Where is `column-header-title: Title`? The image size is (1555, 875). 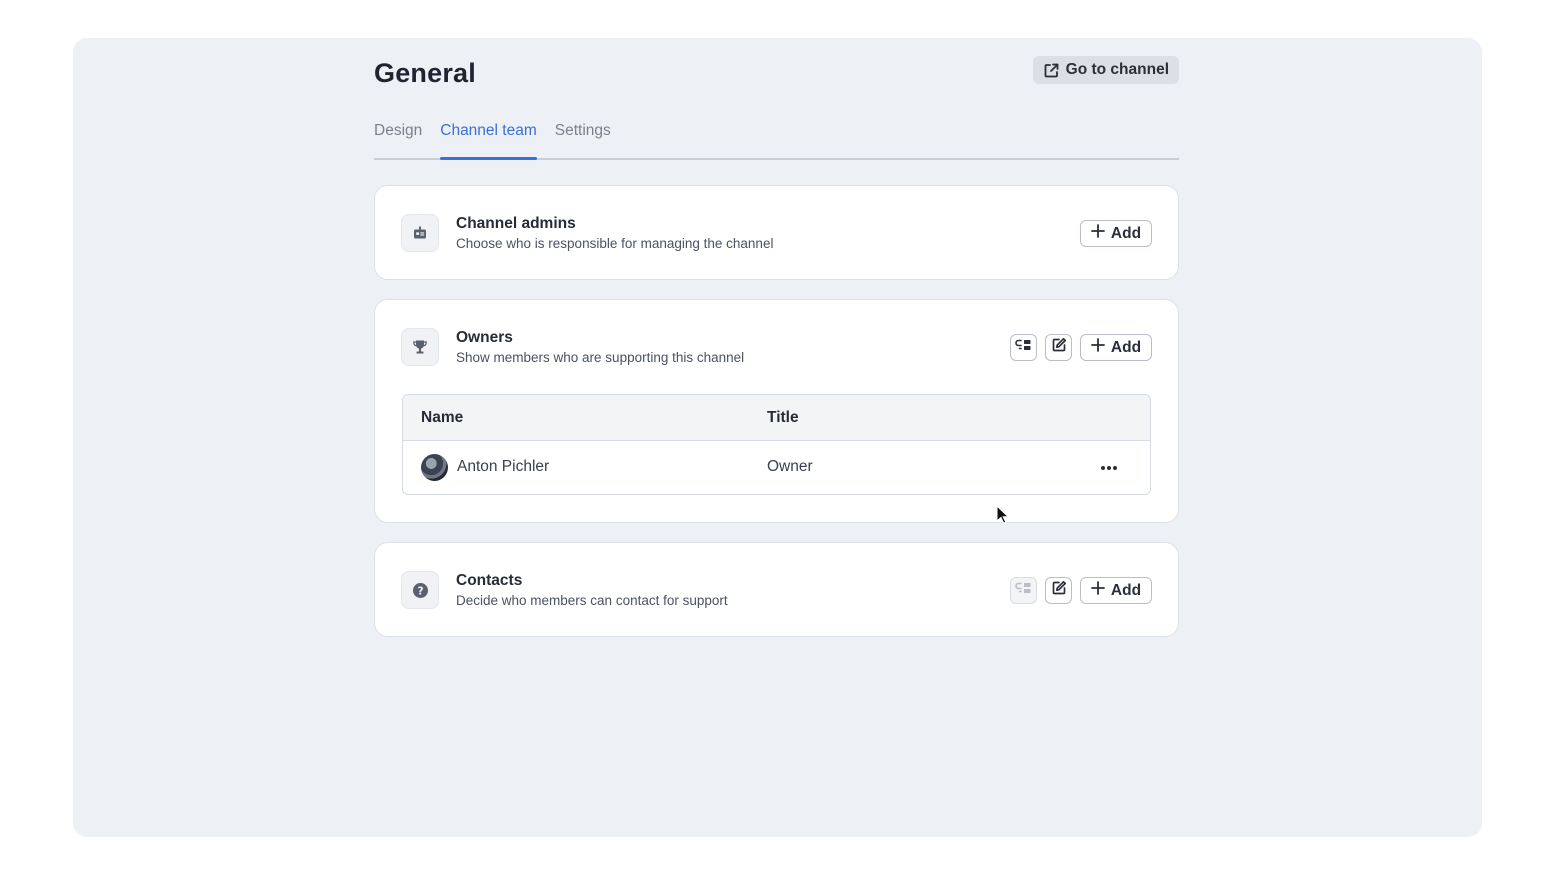
column-header-title: Title is located at coordinates (783, 417).